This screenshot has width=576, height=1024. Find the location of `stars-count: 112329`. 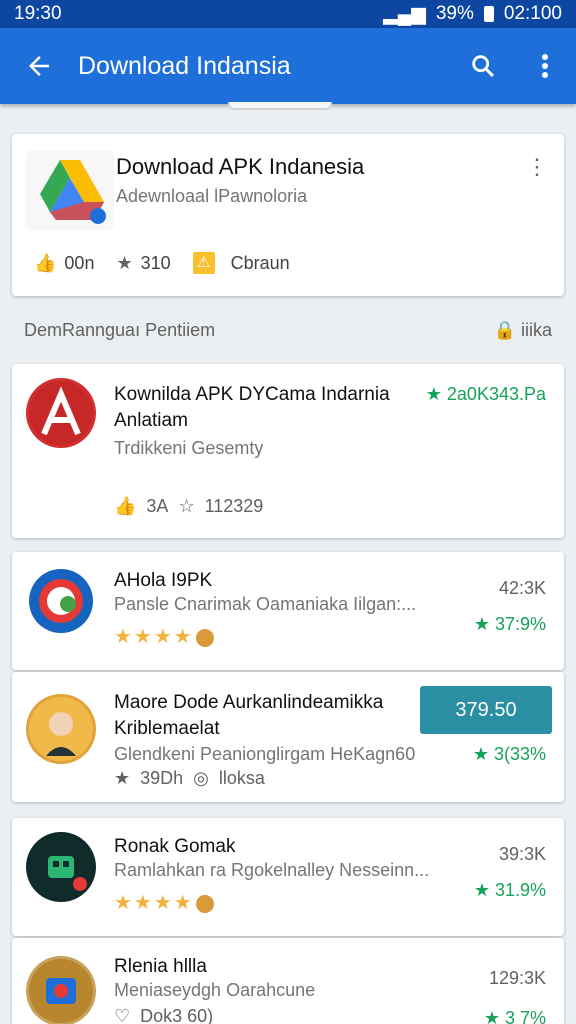

stars-count: 112329 is located at coordinates (234, 506).